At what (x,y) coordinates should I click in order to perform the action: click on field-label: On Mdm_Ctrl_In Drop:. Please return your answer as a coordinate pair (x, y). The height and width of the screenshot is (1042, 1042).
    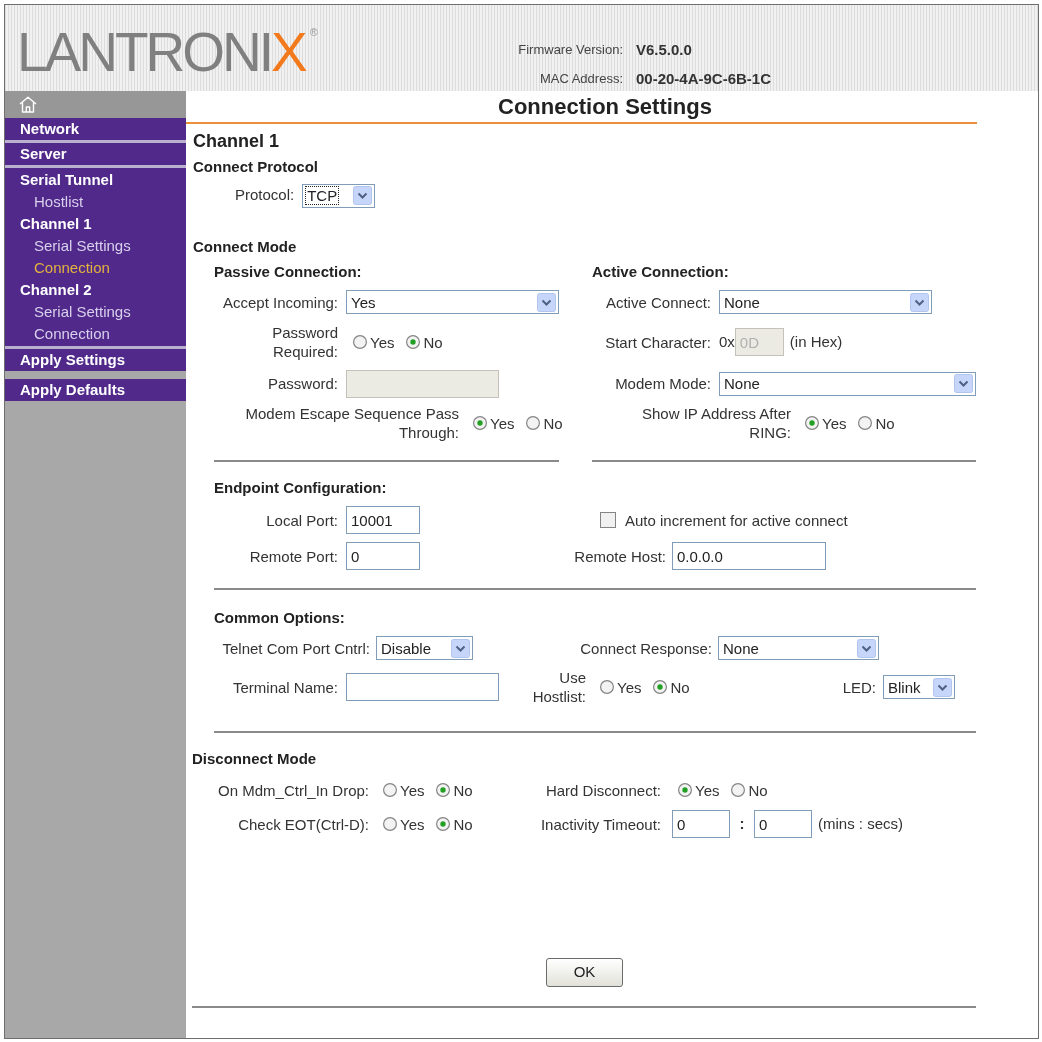
    Looking at the image, I should click on (293, 790).